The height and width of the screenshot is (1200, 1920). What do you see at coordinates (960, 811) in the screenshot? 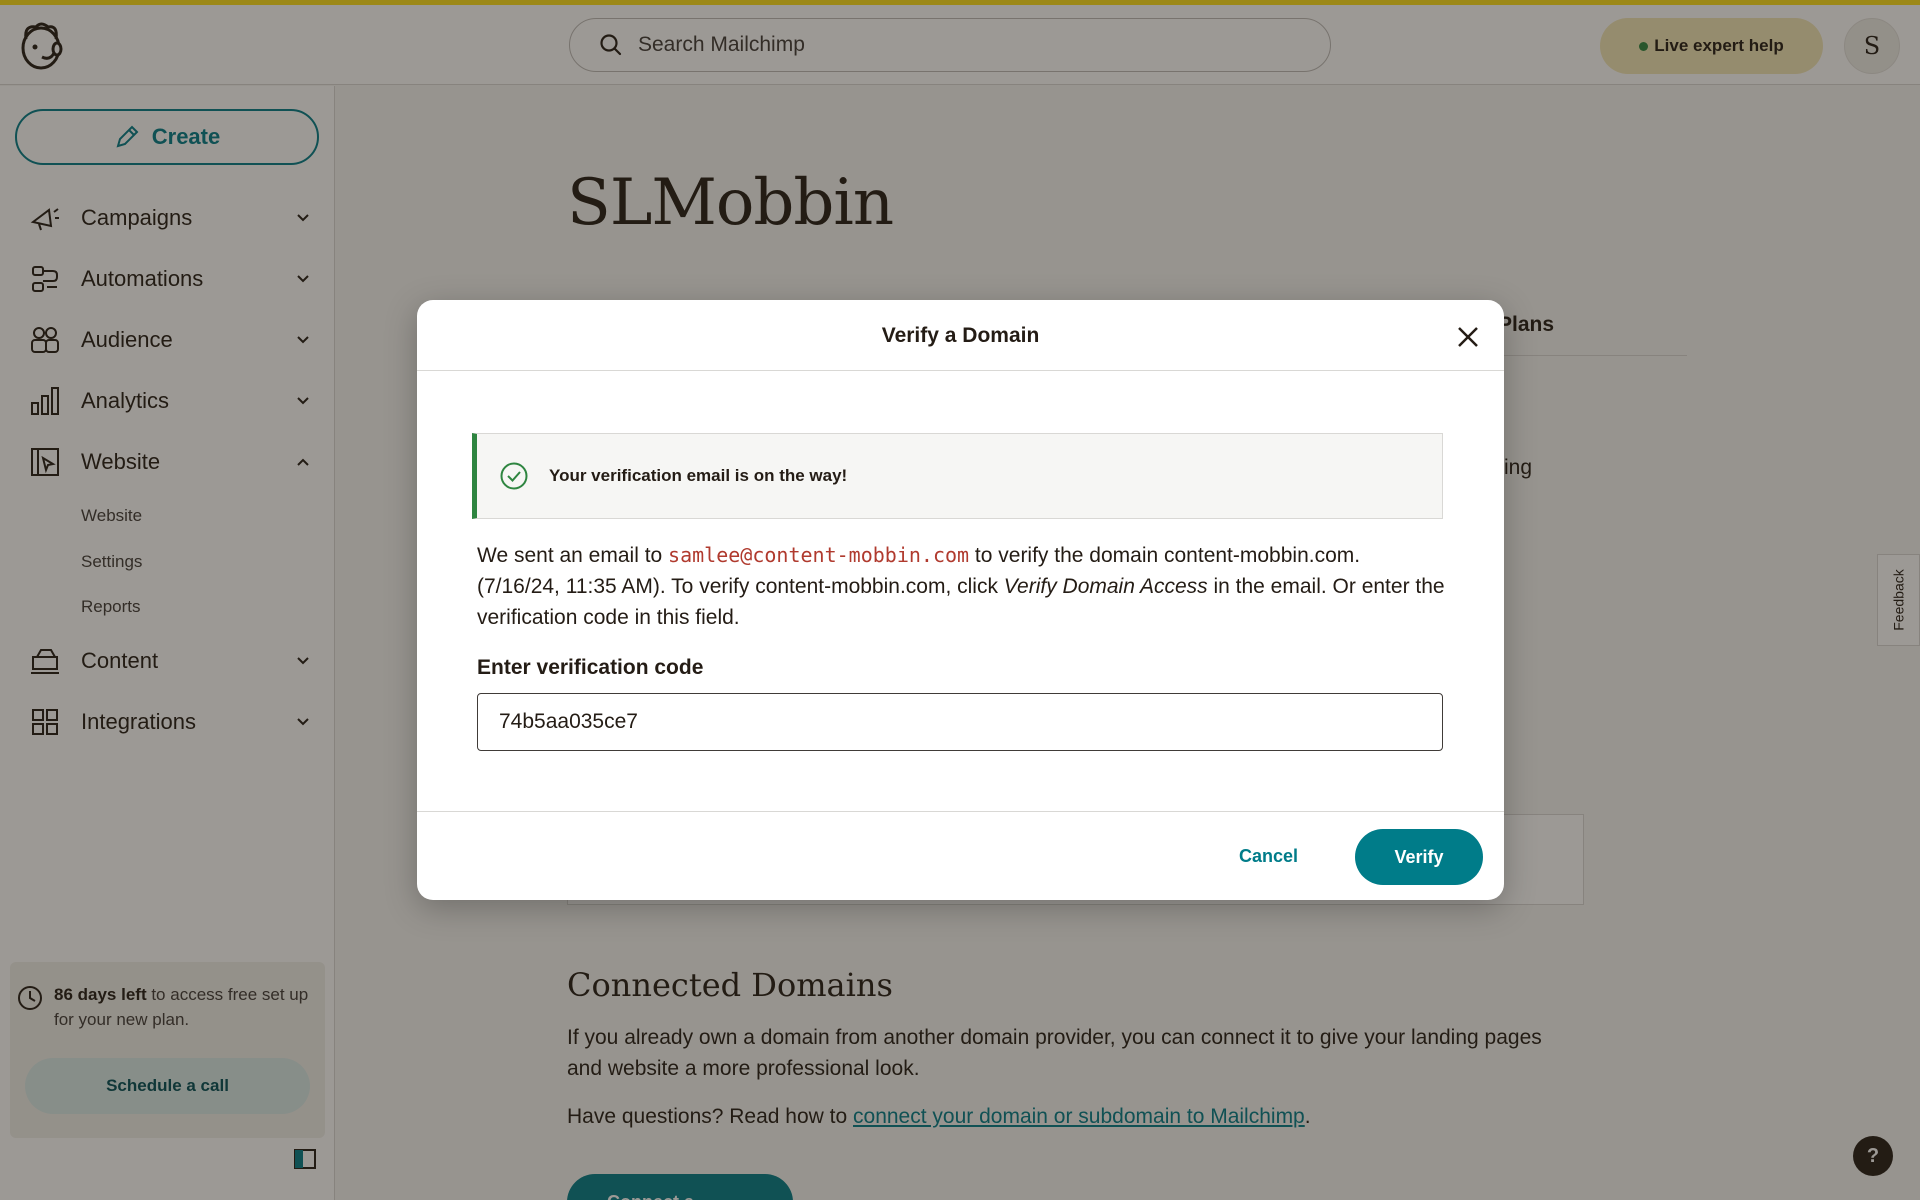
I see `modal-footer-divider` at bounding box center [960, 811].